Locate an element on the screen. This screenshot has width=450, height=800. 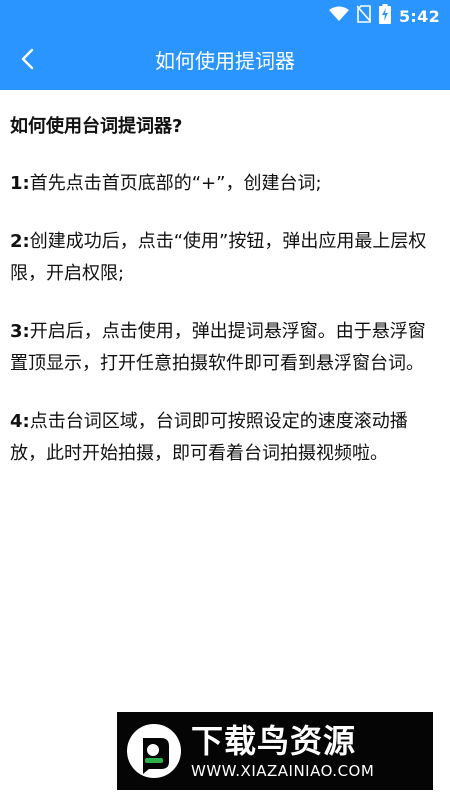
battery-charging-icon is located at coordinates (385, 16).